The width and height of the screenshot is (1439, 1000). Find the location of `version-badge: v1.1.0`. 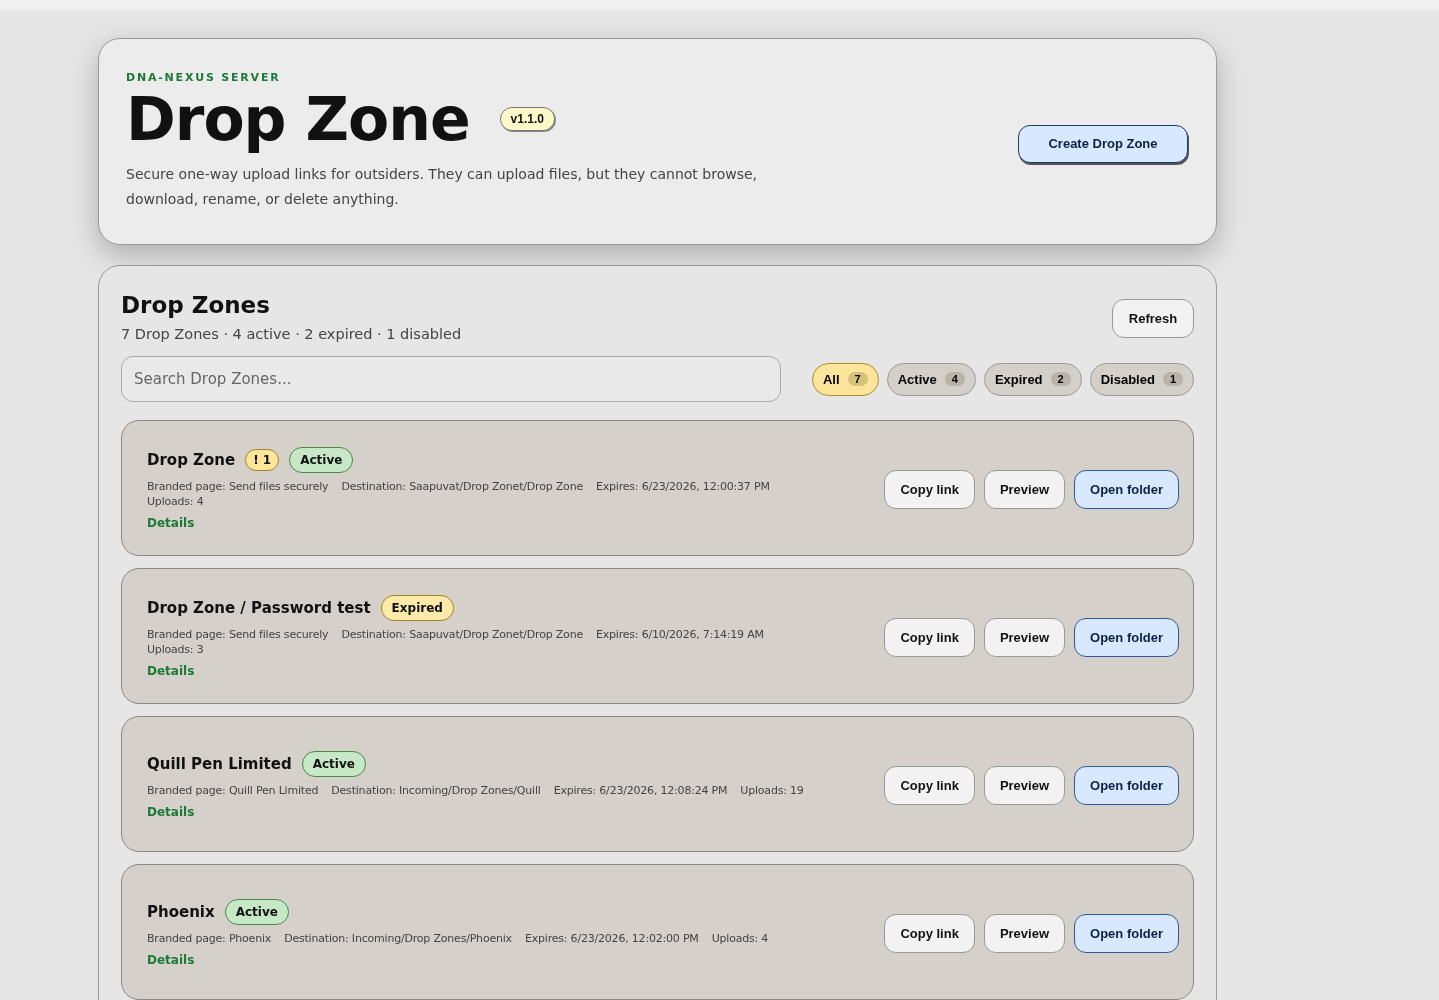

version-badge: v1.1.0 is located at coordinates (527, 119).